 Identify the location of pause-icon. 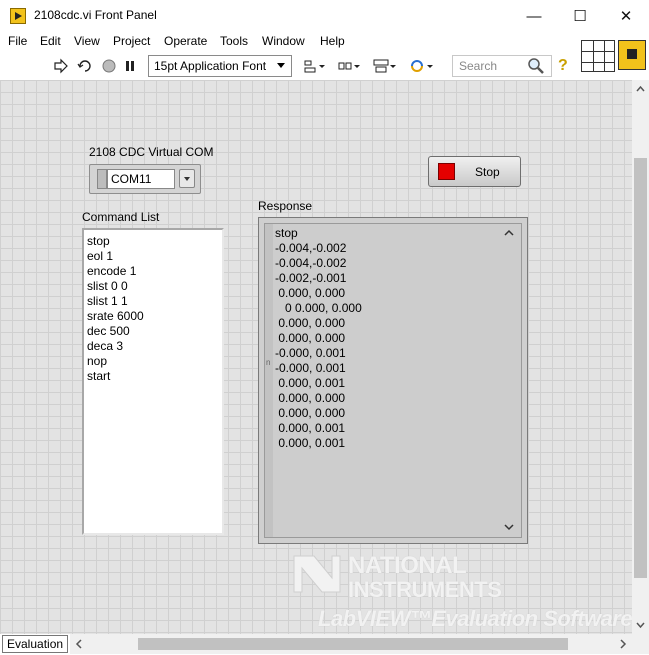
(130, 66).